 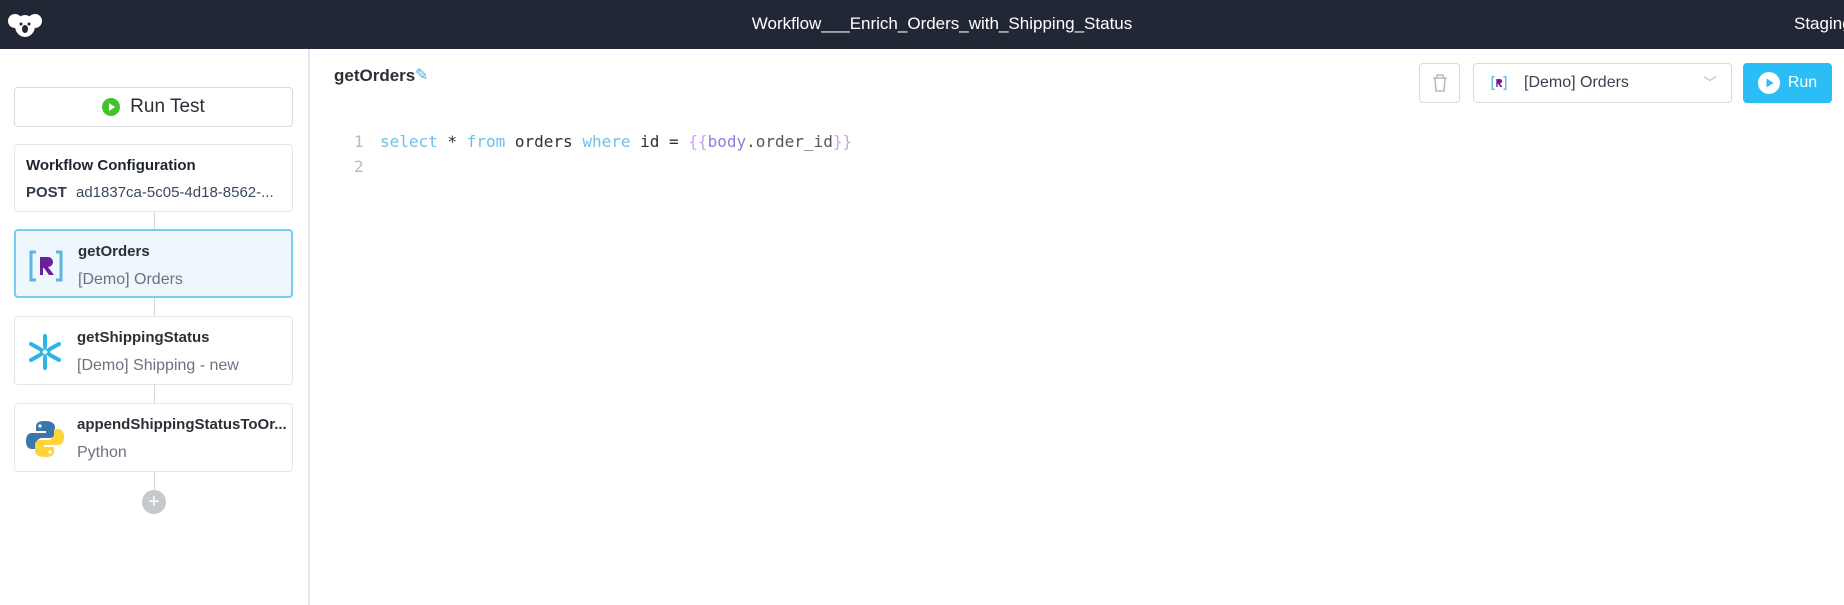 I want to click on line-number: 1, so click(x=359, y=141).